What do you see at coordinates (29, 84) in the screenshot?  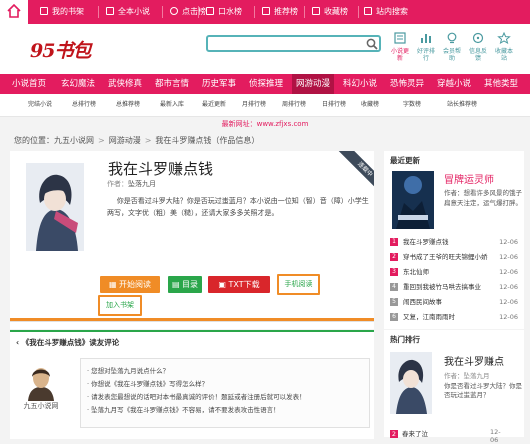 I see `nav-item-home: 小说首页` at bounding box center [29, 84].